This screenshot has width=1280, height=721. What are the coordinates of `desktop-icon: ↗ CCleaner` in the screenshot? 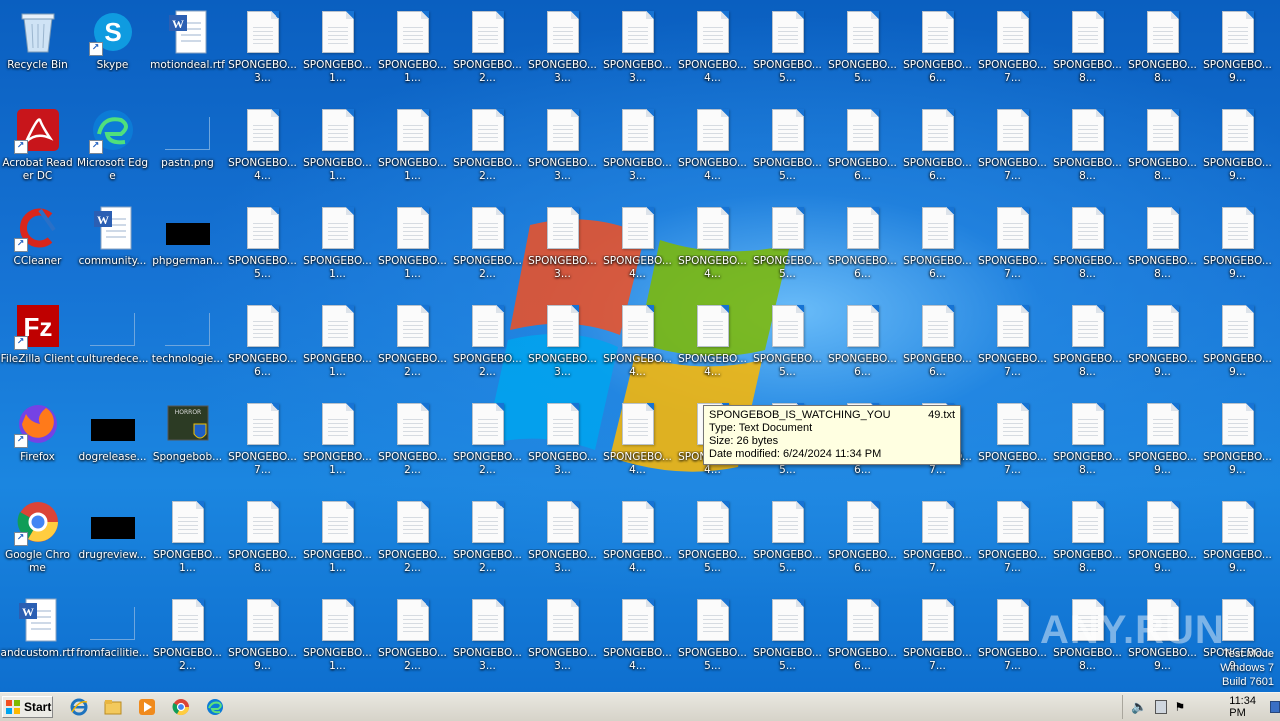 It's located at (37, 247).